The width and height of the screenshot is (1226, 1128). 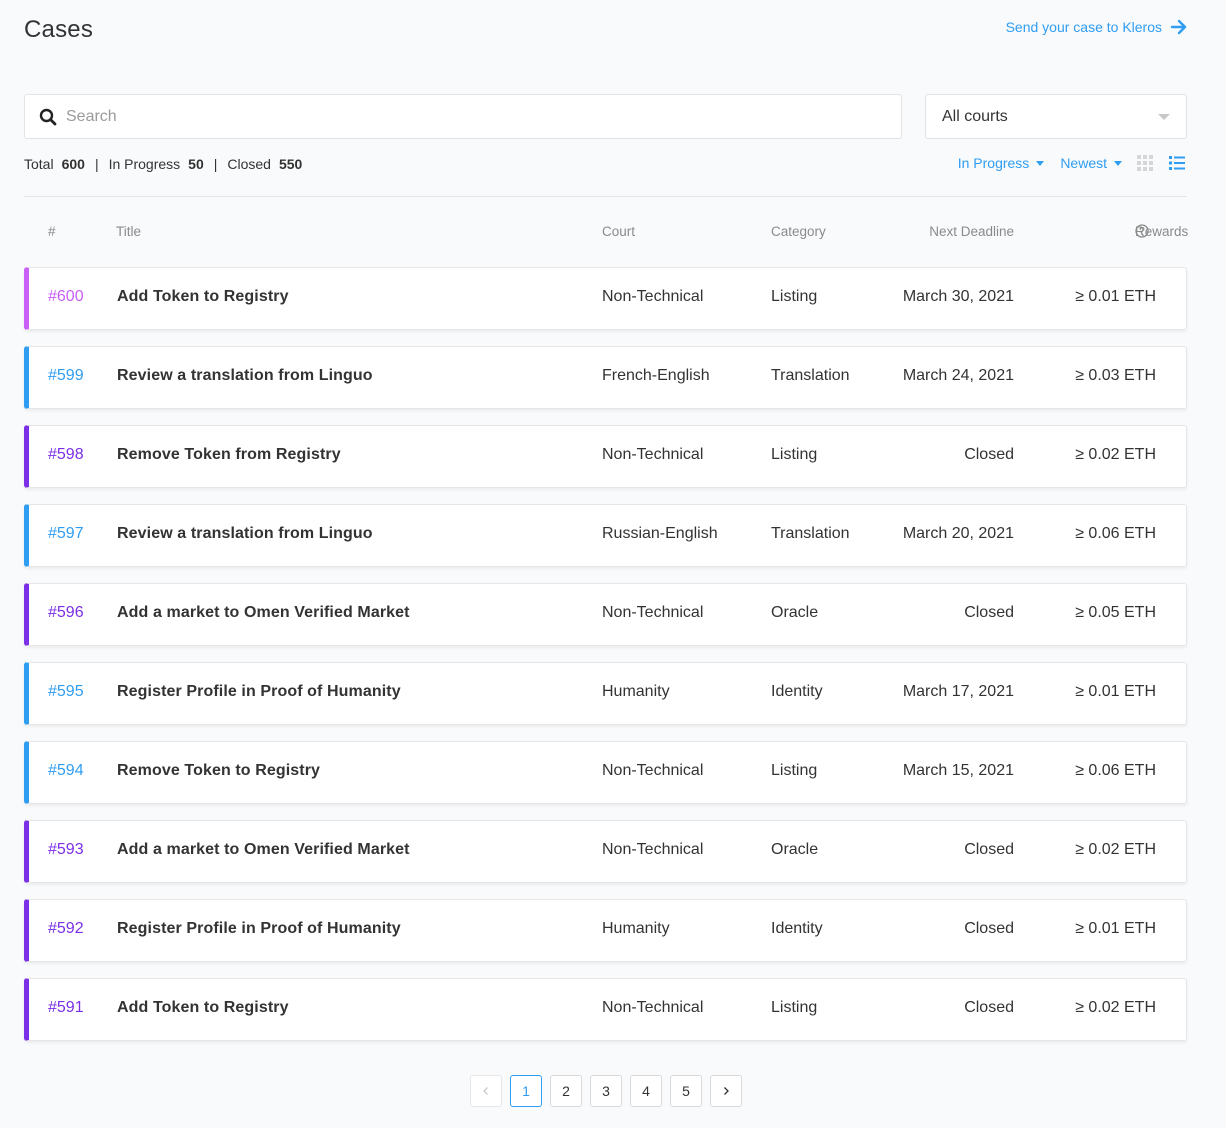 I want to click on case-deadline: March 15, 2021, so click(x=958, y=770).